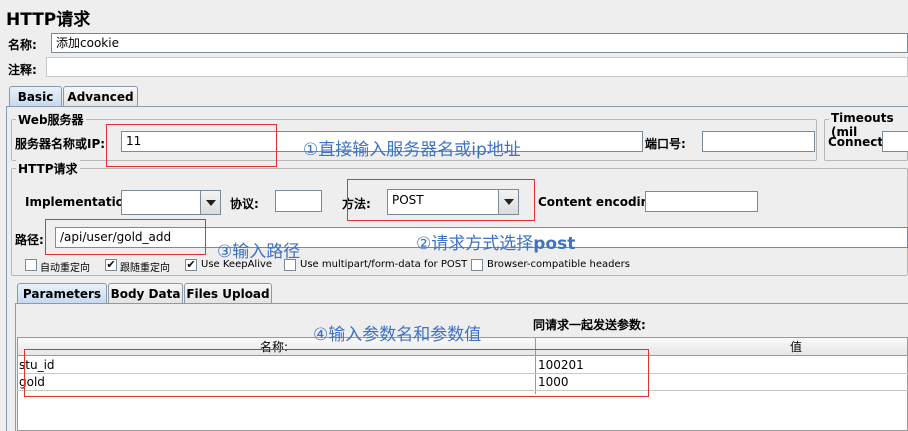  I want to click on annotation-method: ②请求方式选择post, so click(495, 241).